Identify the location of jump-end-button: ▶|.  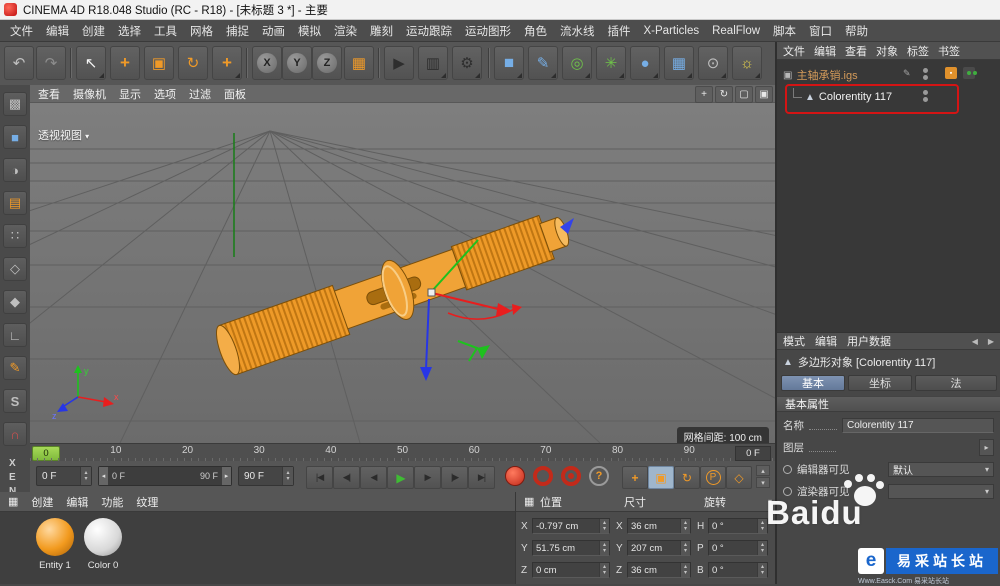
(481, 477).